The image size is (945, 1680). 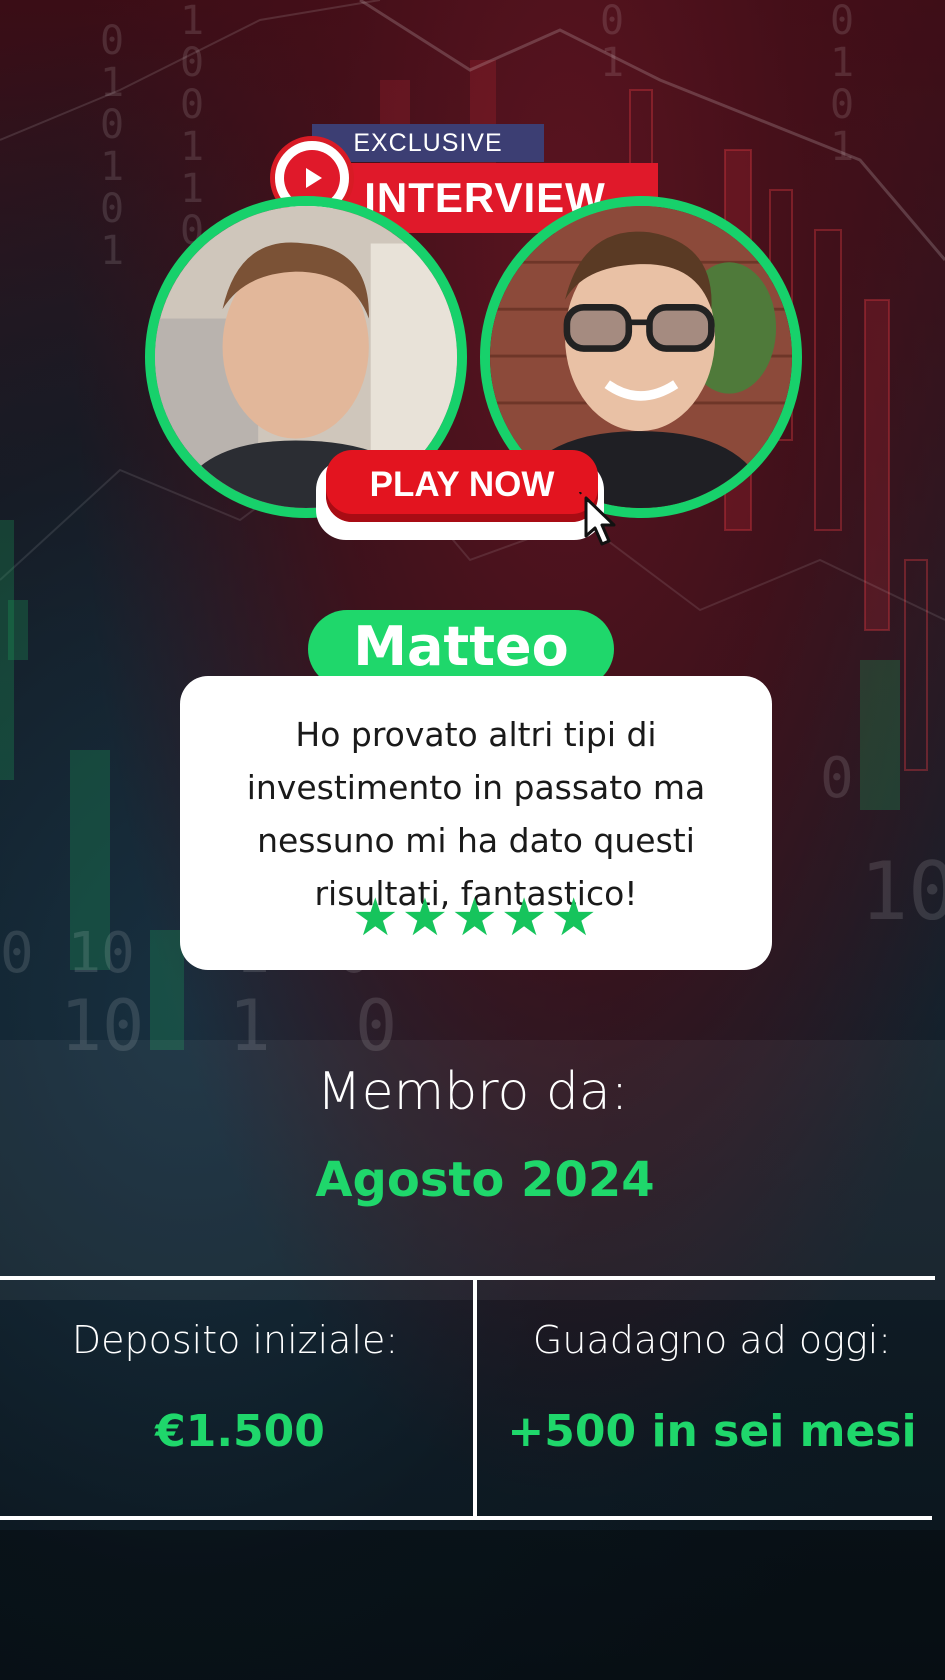 What do you see at coordinates (712, 1340) in the screenshot?
I see `gain-label: Guadagno ad oggi:` at bounding box center [712, 1340].